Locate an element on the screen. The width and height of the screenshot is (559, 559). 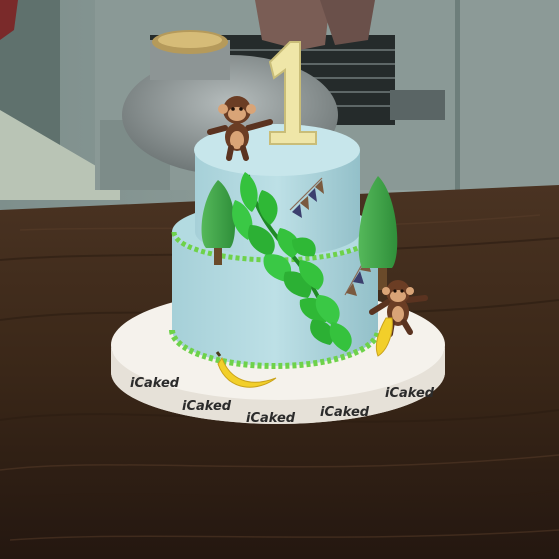
brand-label-2: iCaked is located at coordinates (207, 406).